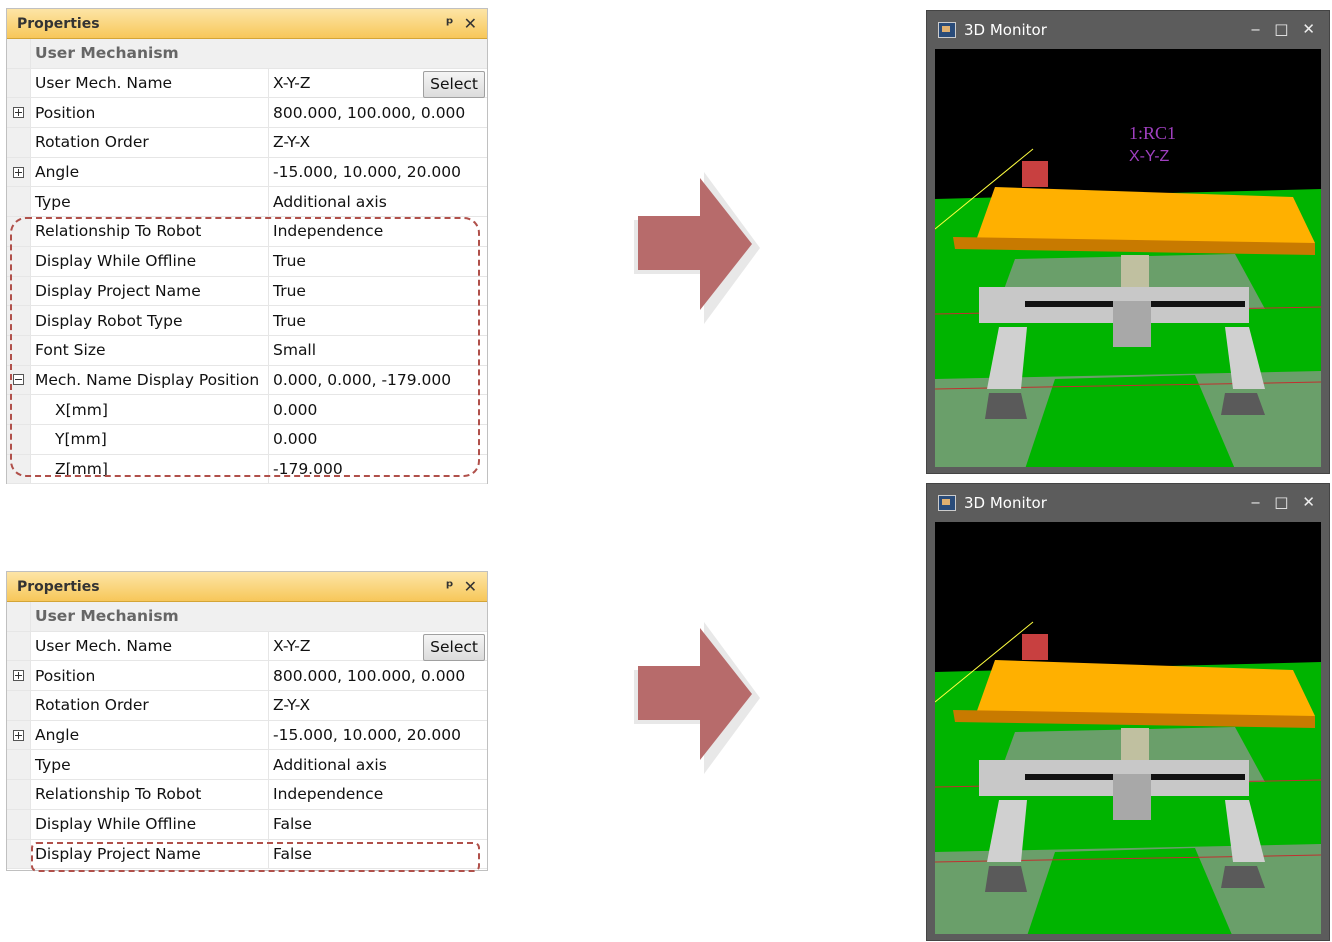 The height and width of the screenshot is (942, 1332). What do you see at coordinates (247, 410) in the screenshot?
I see `property-row: X[mm] 0.000` at bounding box center [247, 410].